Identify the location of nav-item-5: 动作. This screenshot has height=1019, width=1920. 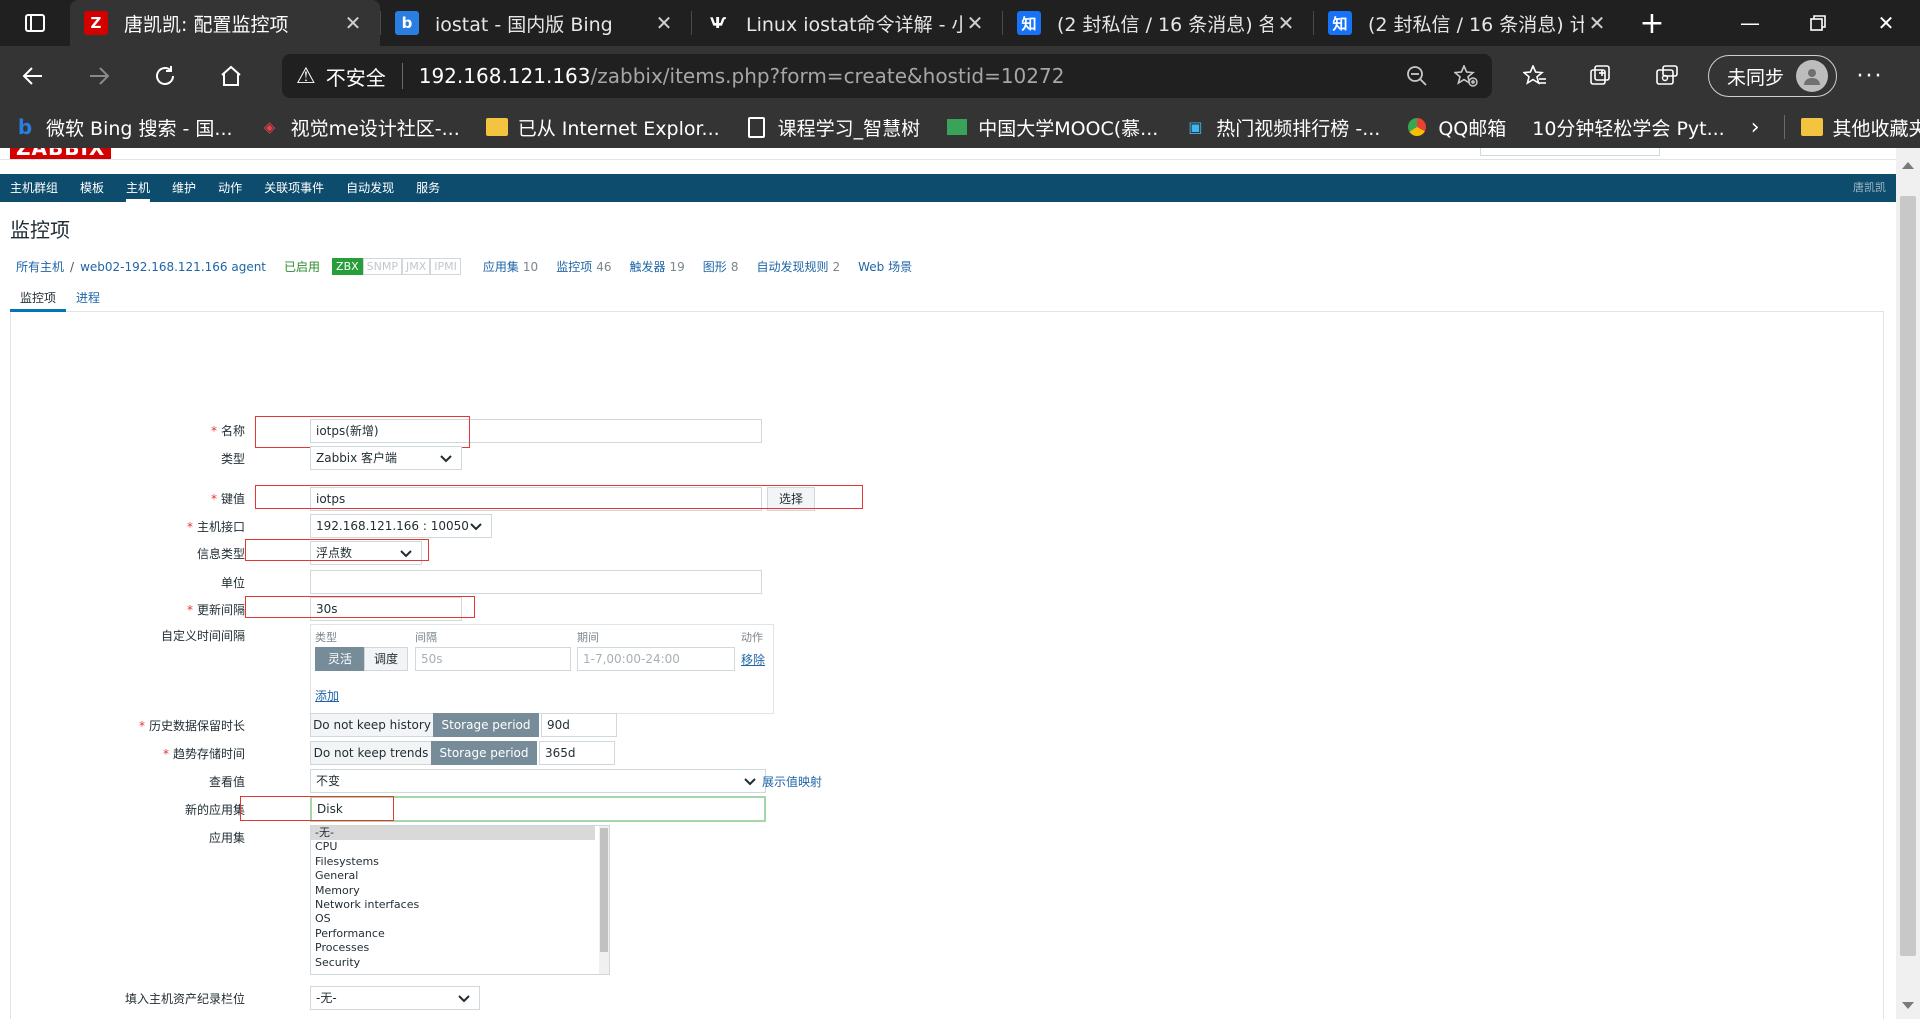
(230, 188).